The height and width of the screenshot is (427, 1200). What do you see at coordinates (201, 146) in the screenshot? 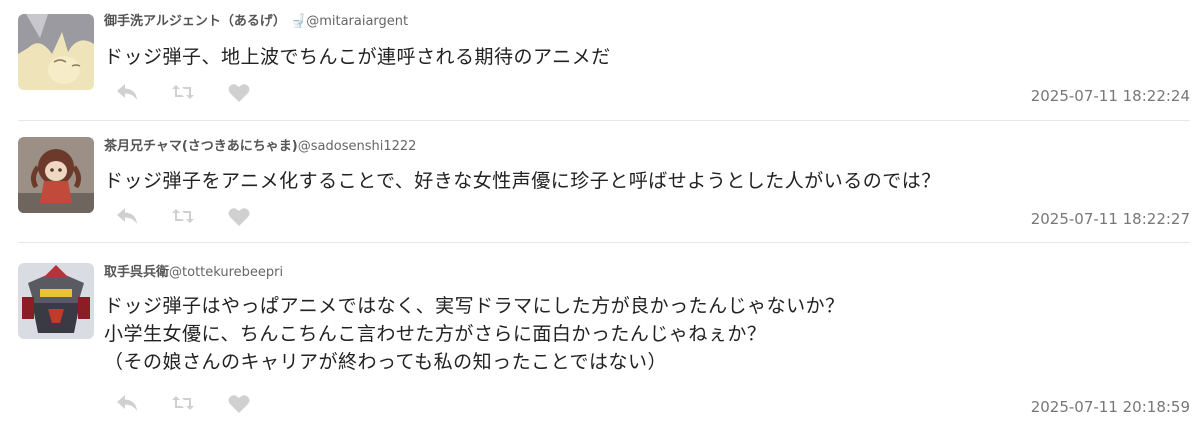
I see `display-name: 茶月兄チャマ(さつきあにちゃま)` at bounding box center [201, 146].